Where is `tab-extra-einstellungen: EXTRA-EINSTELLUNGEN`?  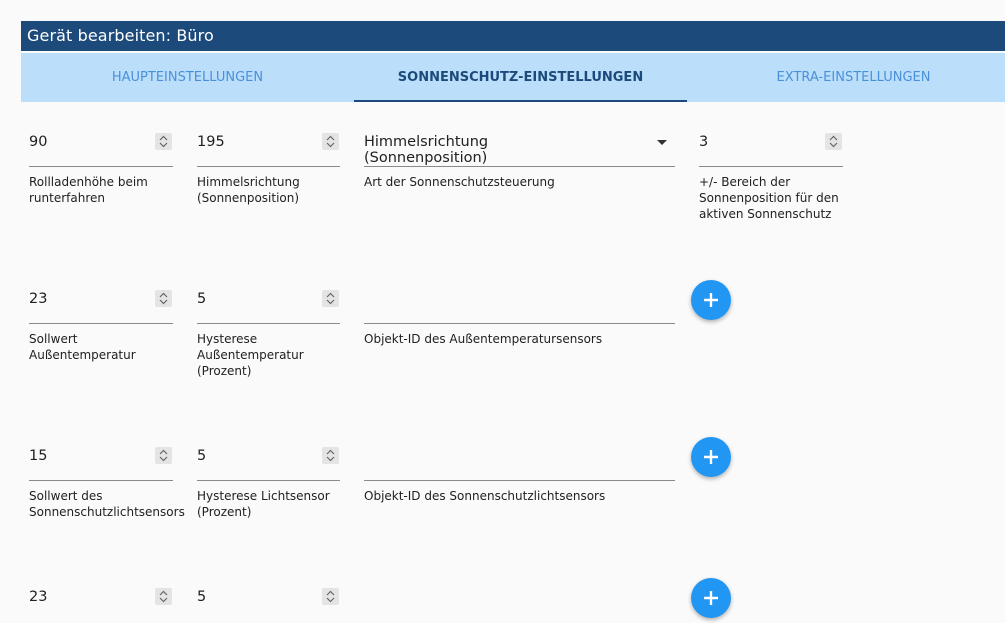 tab-extra-einstellungen: EXTRA-EINSTELLUNGEN is located at coordinates (846, 77).